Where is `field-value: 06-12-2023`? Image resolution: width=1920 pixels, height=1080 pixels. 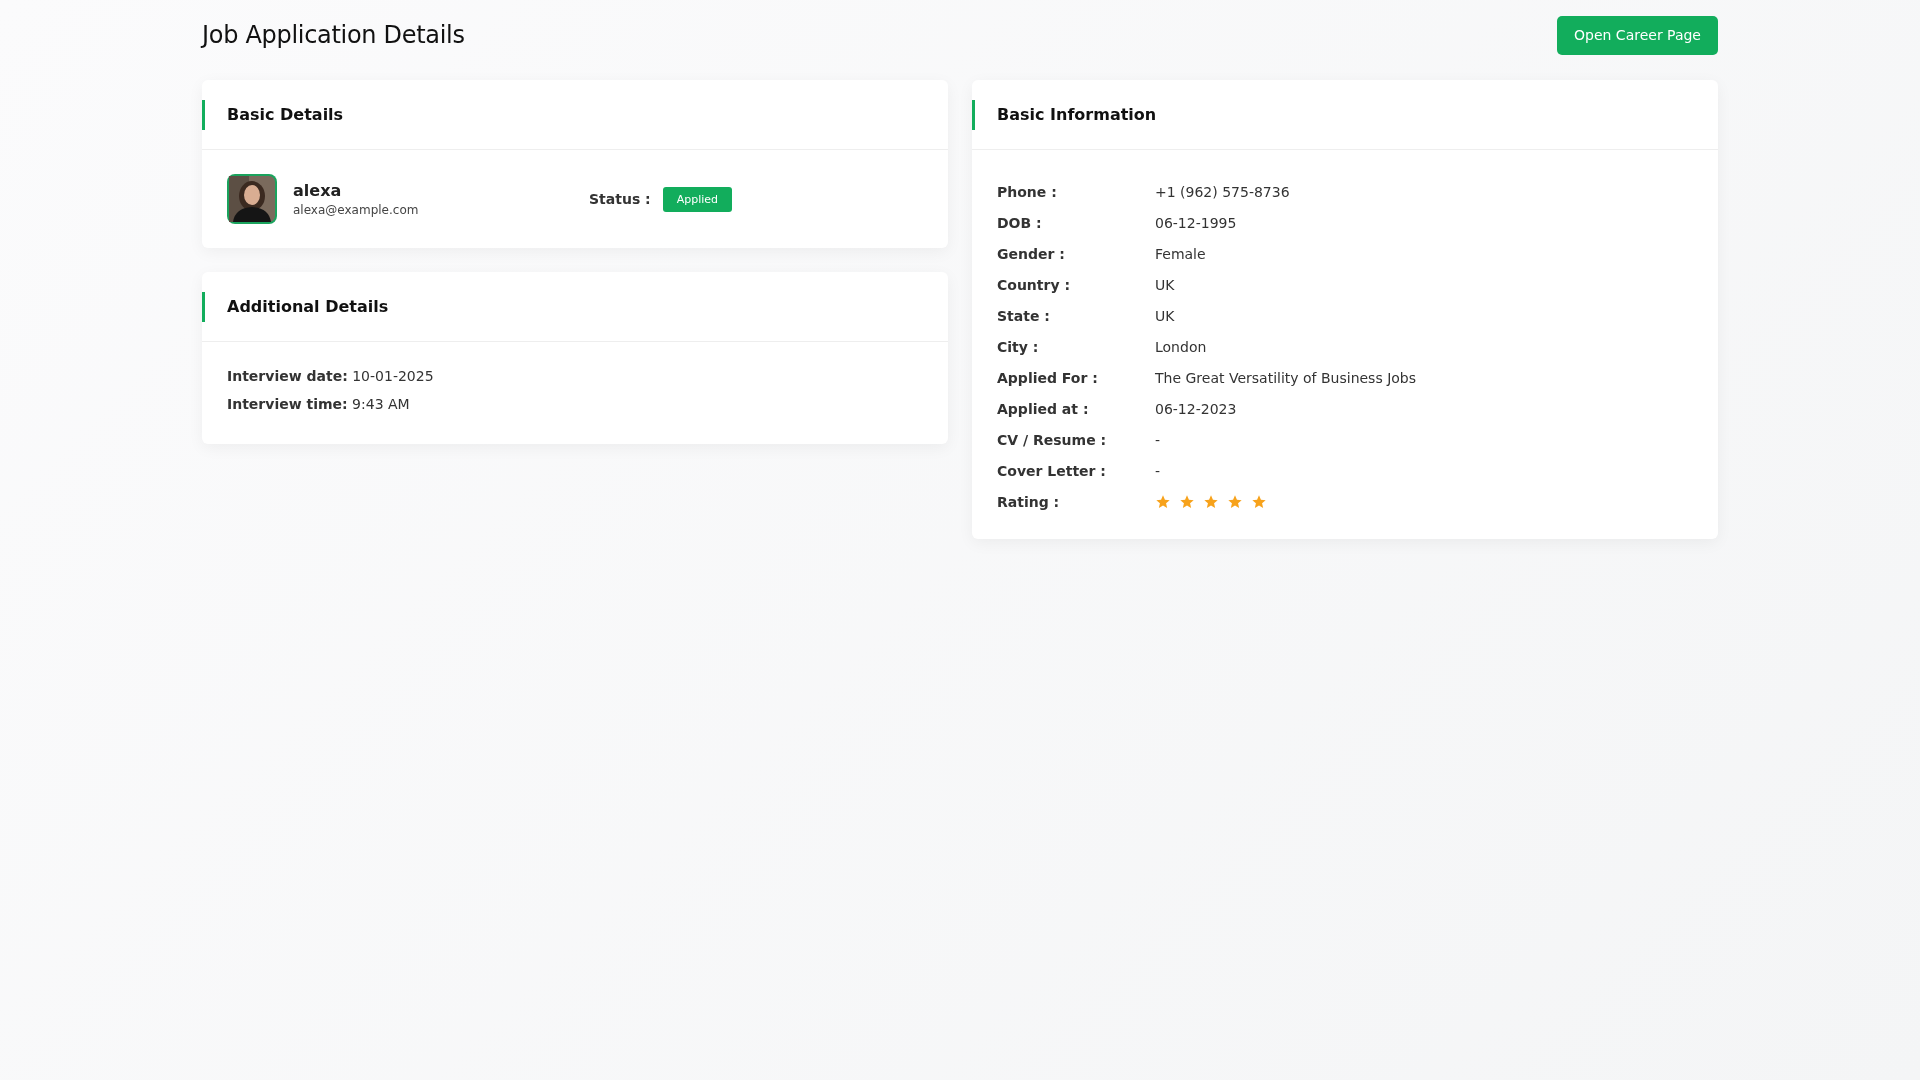
field-value: 06-12-2023 is located at coordinates (1196, 408).